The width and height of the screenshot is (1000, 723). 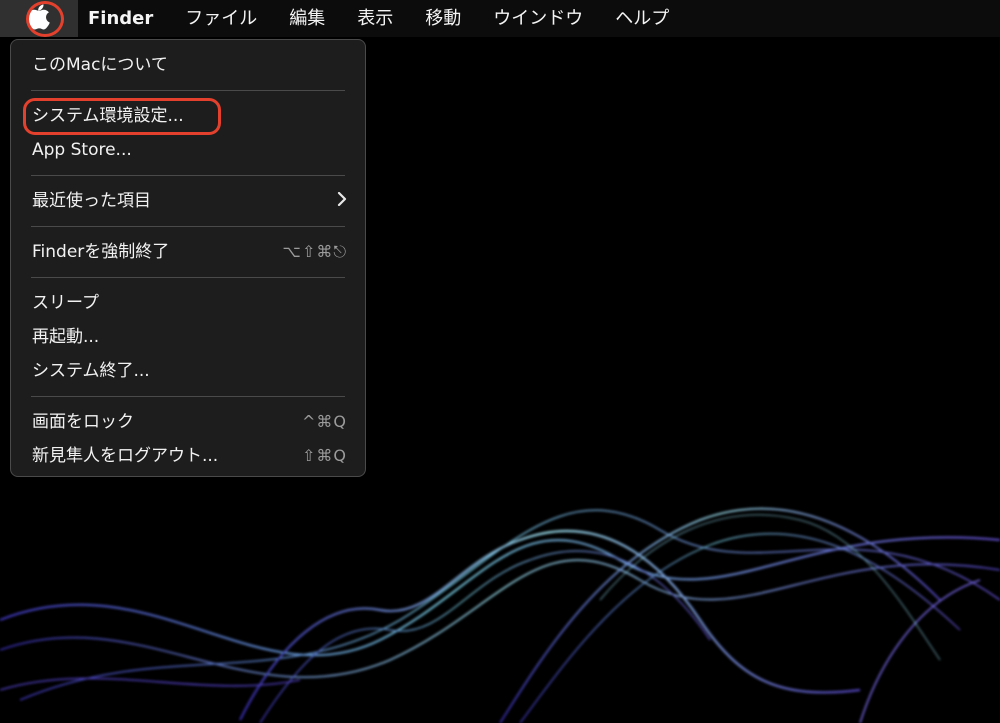 What do you see at coordinates (443, 18) in the screenshot?
I see `menubar-go: 移動` at bounding box center [443, 18].